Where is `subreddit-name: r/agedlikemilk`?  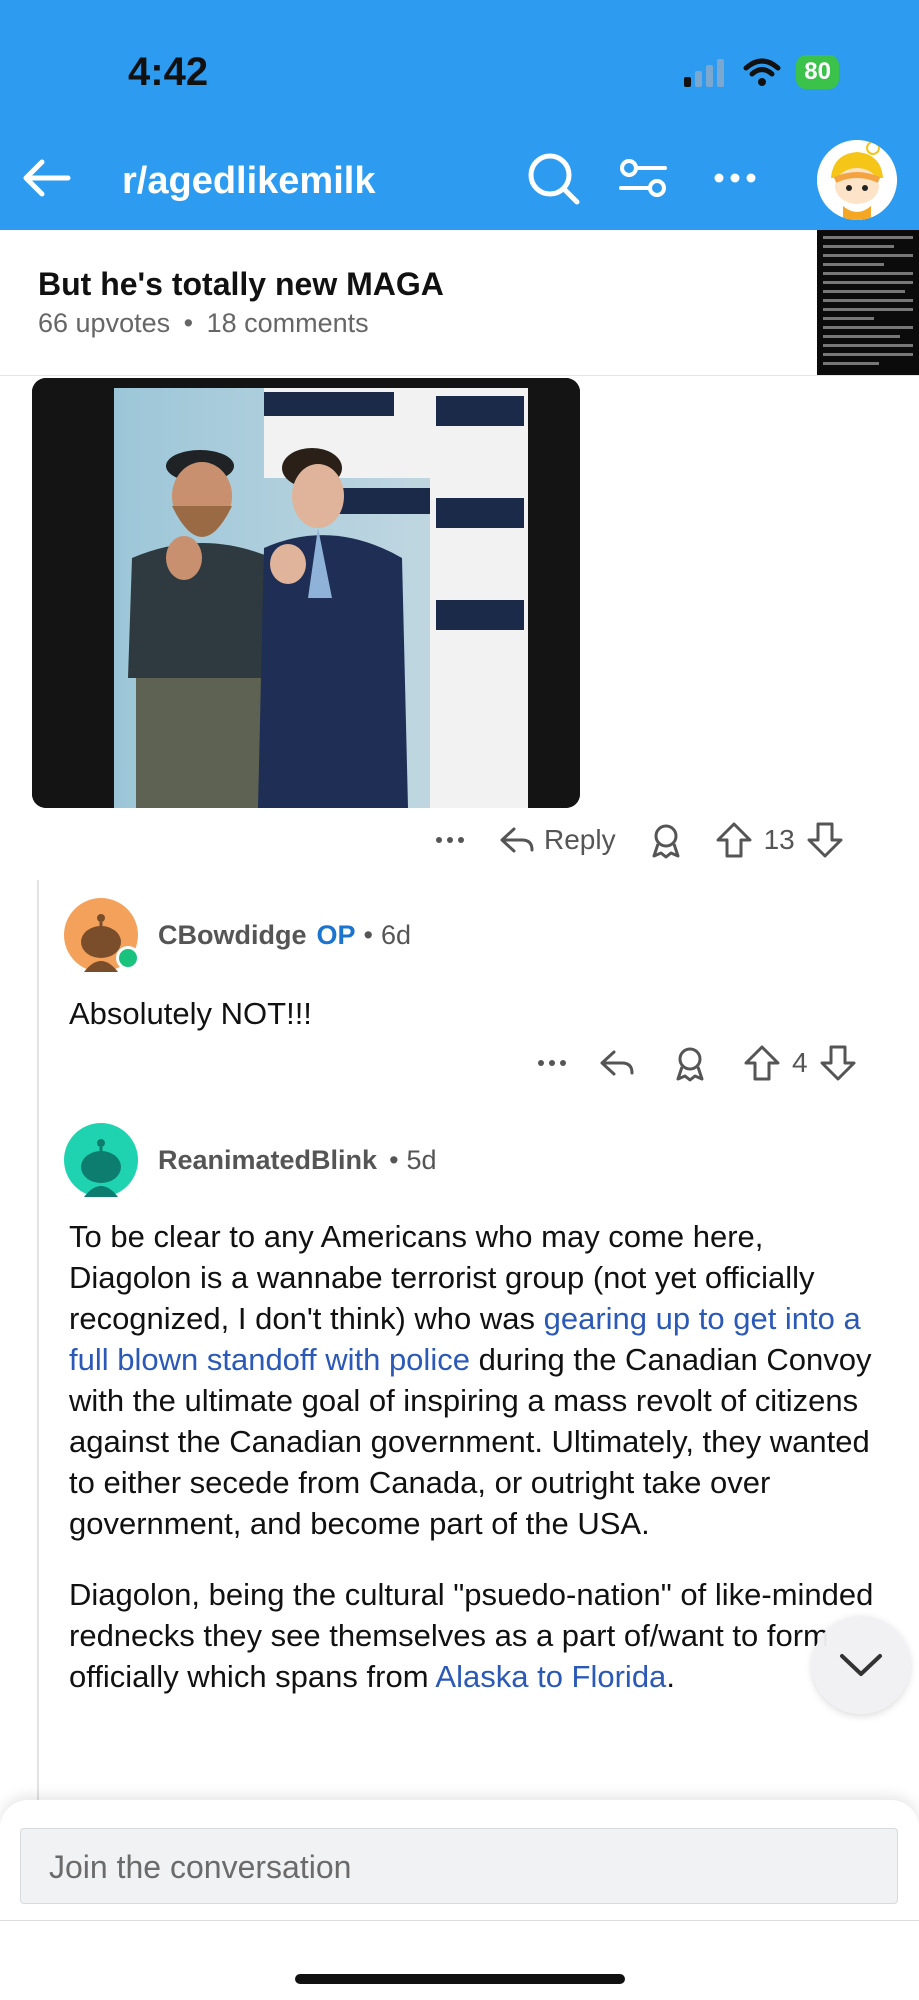
subreddit-name: r/agedlikemilk is located at coordinates (248, 181).